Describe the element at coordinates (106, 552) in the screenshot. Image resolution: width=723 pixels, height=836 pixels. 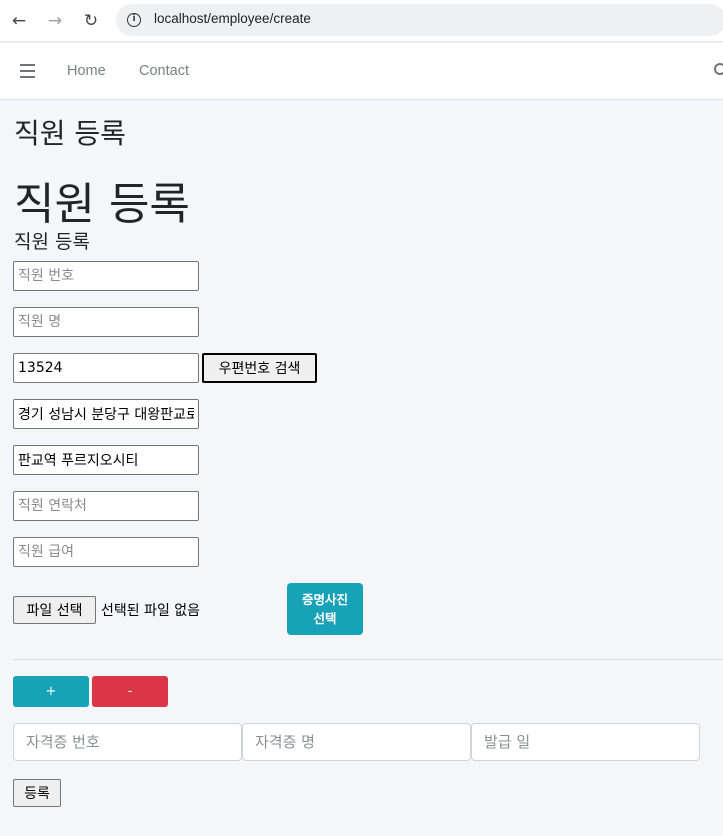
I see `salary-input` at that location.